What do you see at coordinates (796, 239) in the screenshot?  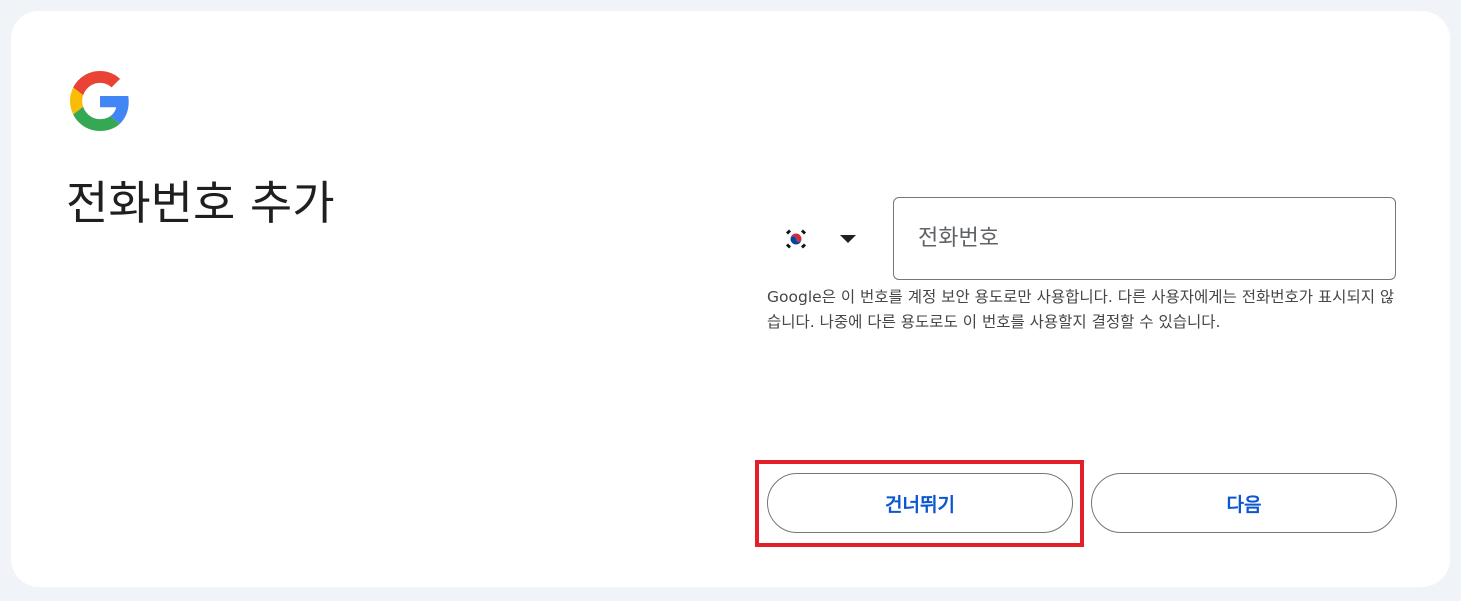 I see `south-korea-flag-icon` at bounding box center [796, 239].